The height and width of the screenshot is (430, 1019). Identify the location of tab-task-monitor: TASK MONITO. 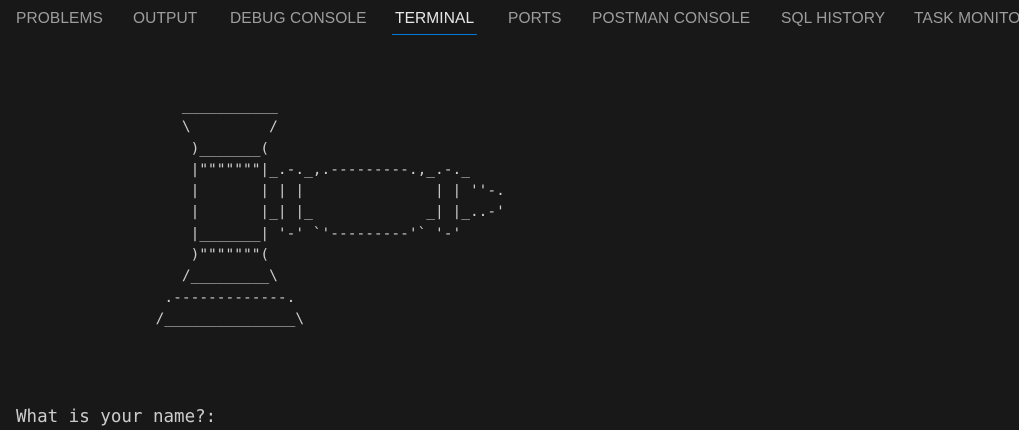
(966, 19).